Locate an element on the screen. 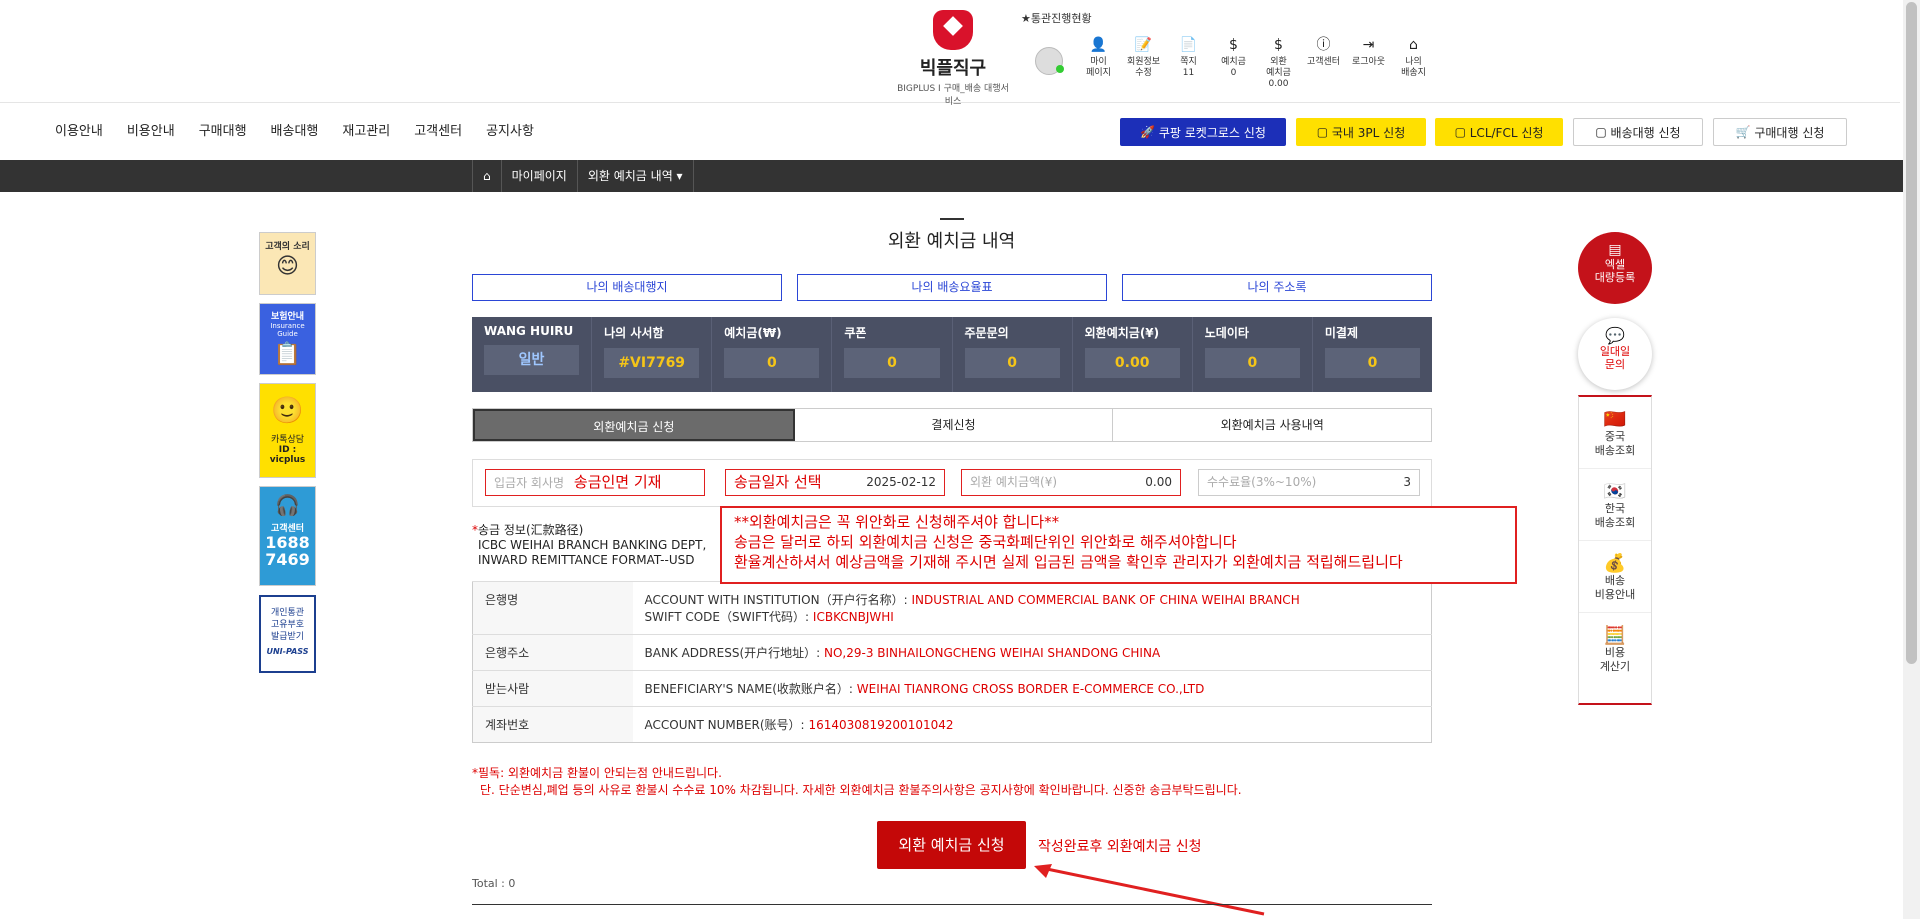 The height and width of the screenshot is (920, 1920). nav-item: 고객센터 is located at coordinates (438, 129).